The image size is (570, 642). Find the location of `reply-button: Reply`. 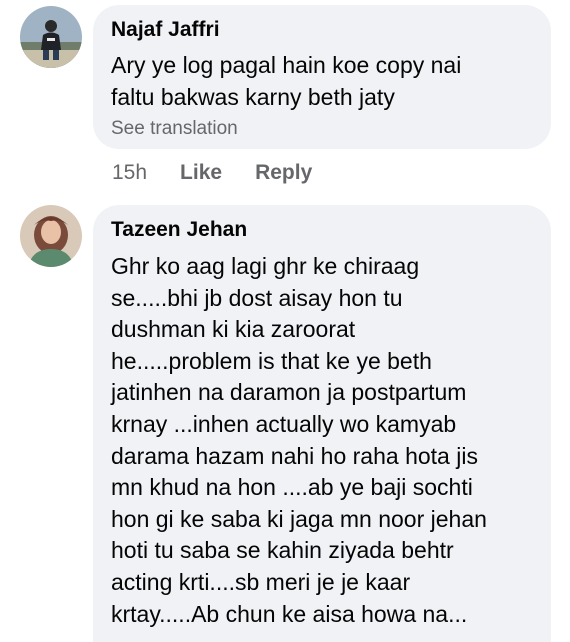

reply-button: Reply is located at coordinates (283, 173).